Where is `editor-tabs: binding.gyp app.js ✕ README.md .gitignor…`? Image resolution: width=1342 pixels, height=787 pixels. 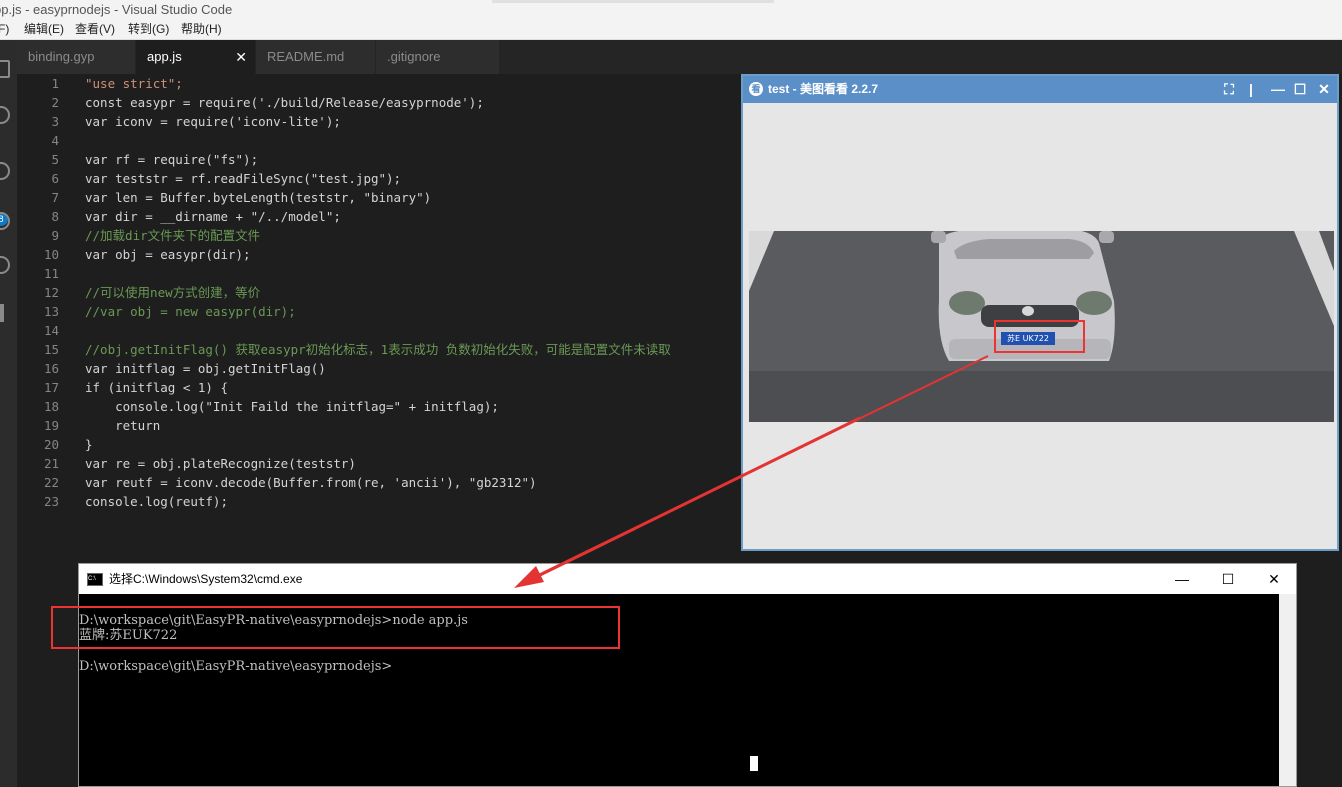 editor-tabs: binding.gyp app.js ✕ README.md .gitignor… is located at coordinates (679, 57).